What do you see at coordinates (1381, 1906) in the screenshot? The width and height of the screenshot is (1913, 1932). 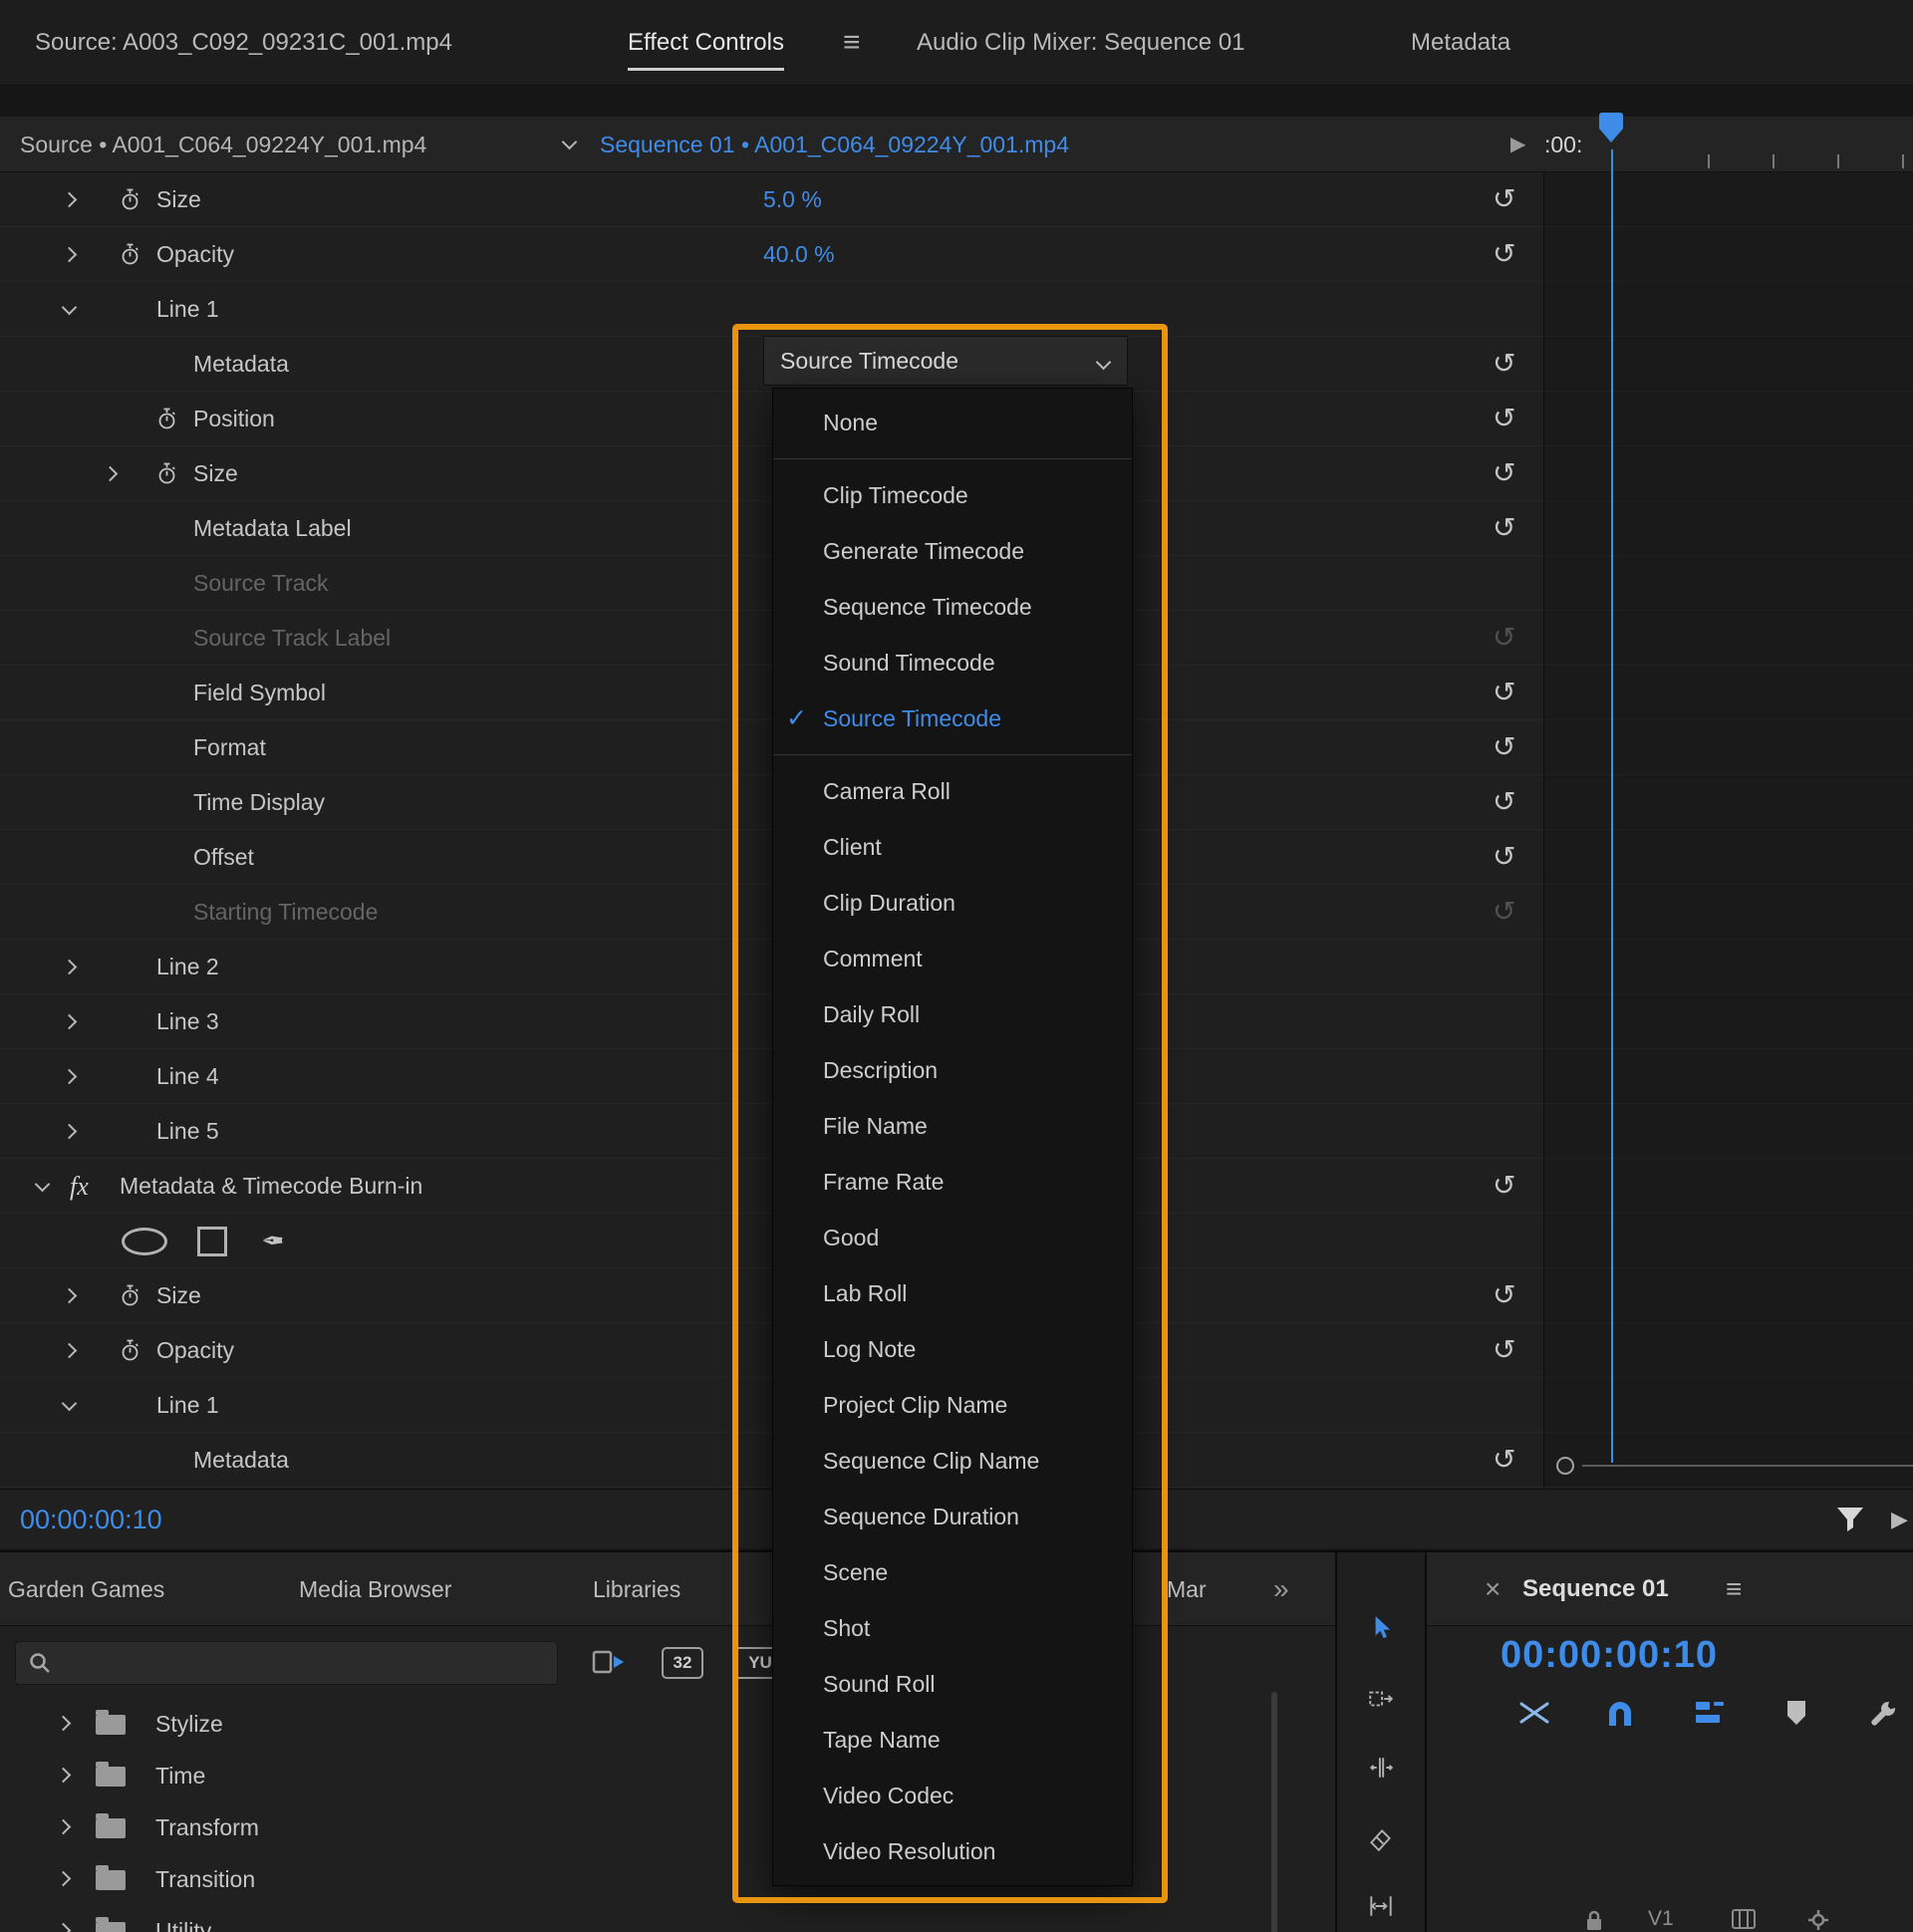 I see `slip-tool` at bounding box center [1381, 1906].